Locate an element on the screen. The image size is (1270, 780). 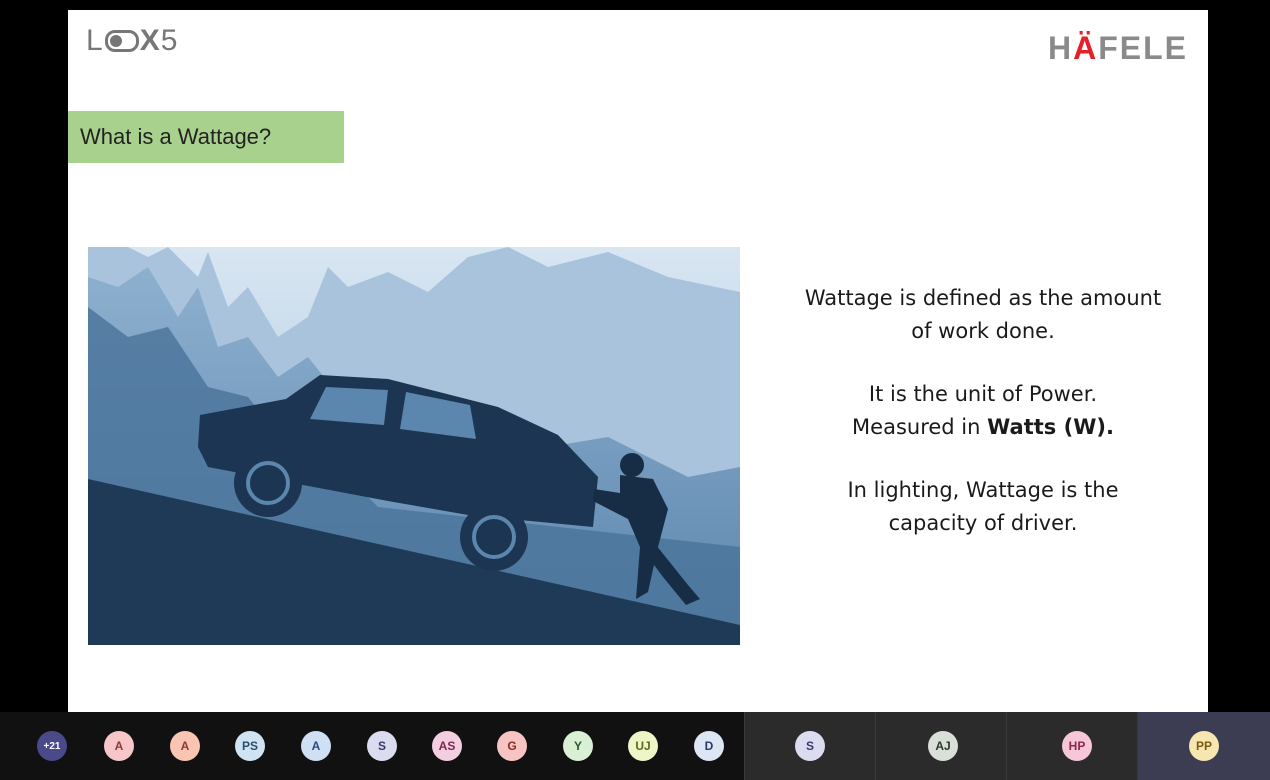
participant-avatar: AS is located at coordinates (447, 746).